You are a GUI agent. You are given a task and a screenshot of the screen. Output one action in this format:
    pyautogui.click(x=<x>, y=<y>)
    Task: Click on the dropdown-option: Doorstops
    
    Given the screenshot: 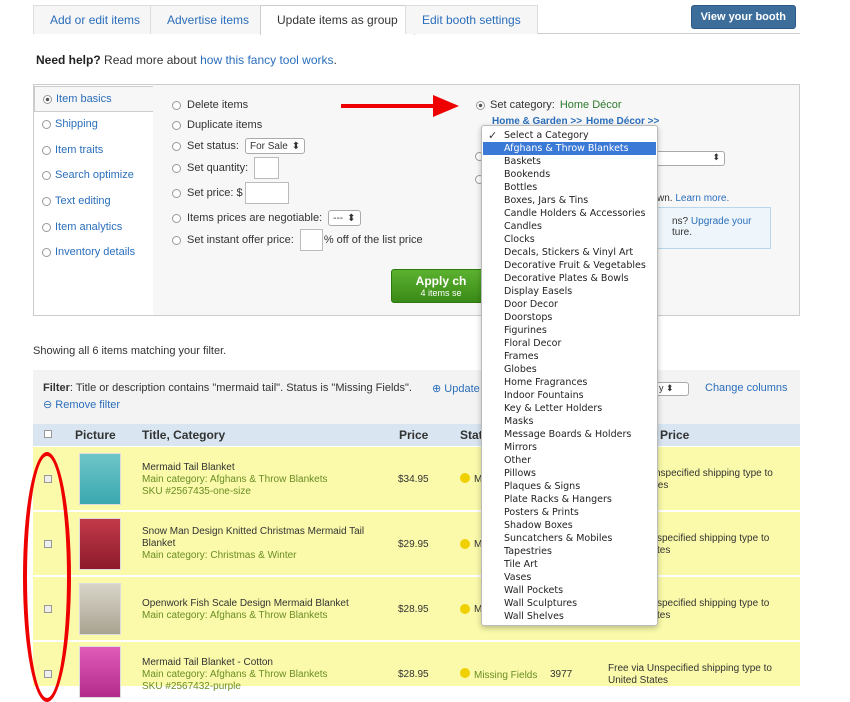 What is the action you would take?
    pyautogui.click(x=569, y=317)
    